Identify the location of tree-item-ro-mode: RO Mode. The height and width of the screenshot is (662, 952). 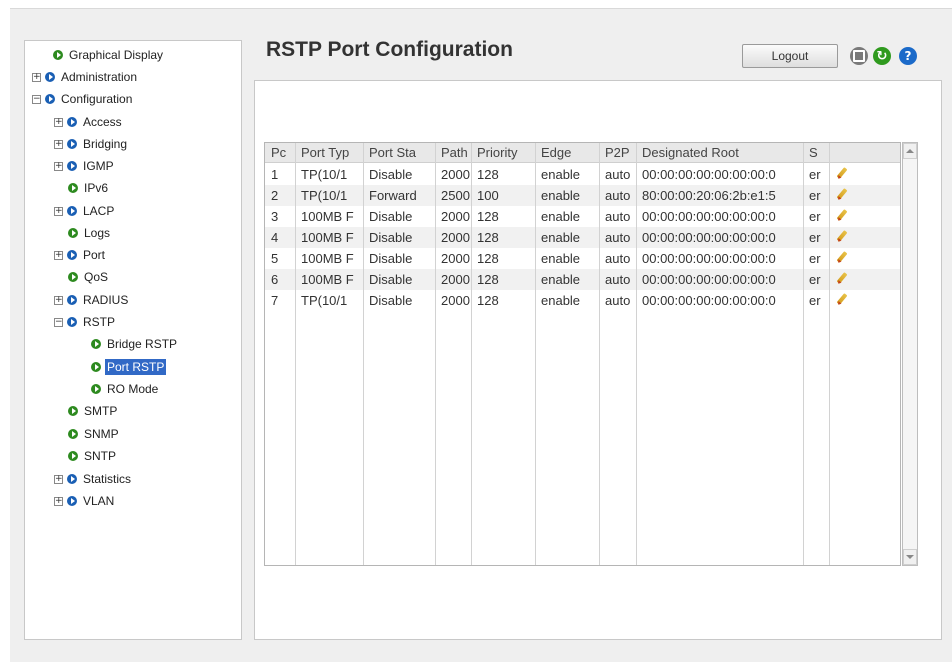
(125, 389).